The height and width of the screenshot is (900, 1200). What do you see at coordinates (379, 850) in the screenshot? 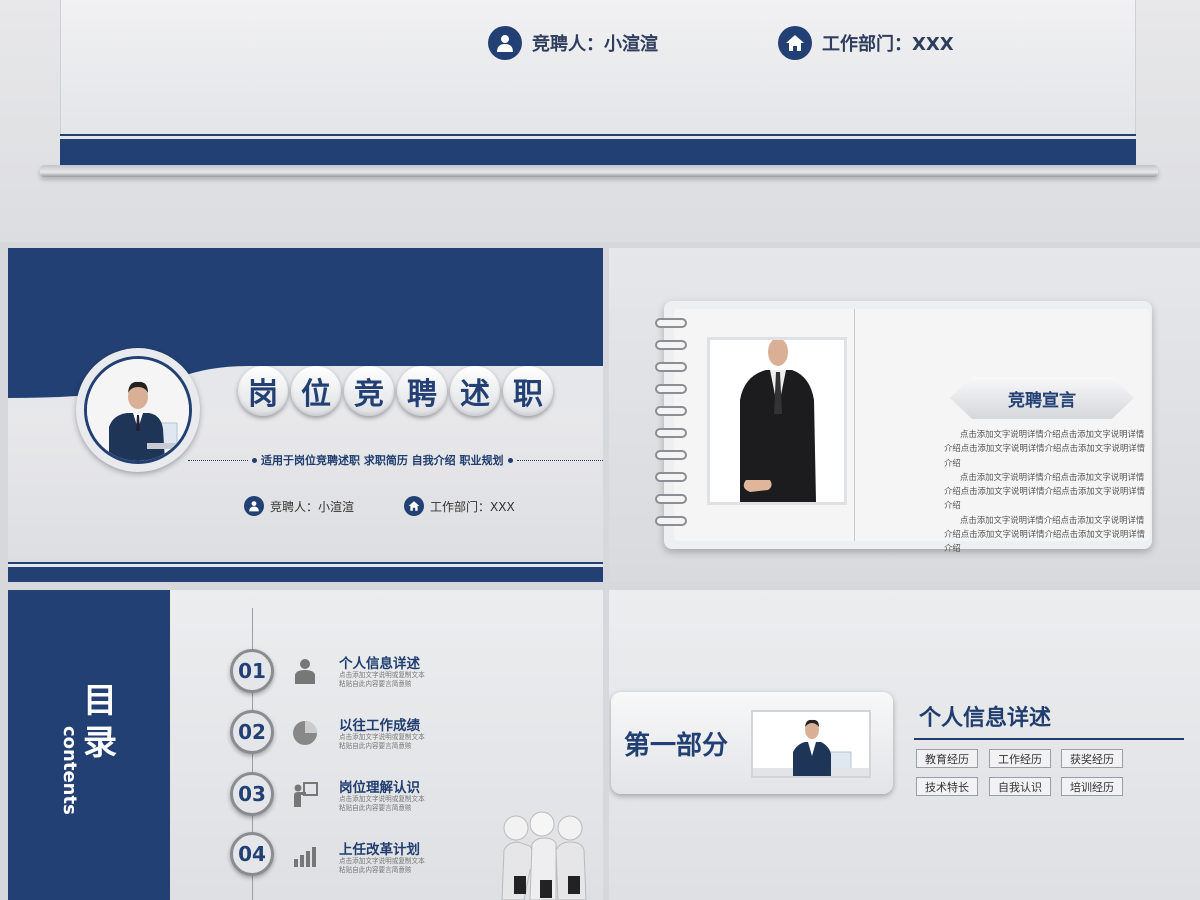
I see `item-title: 上任改革计划` at bounding box center [379, 850].